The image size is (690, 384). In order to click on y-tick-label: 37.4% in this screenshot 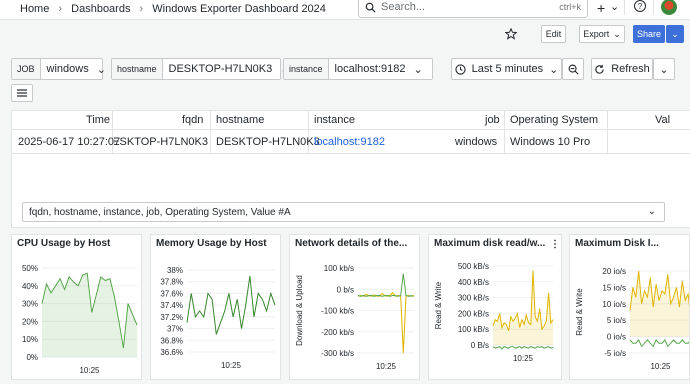, I will do `click(171, 305)`.